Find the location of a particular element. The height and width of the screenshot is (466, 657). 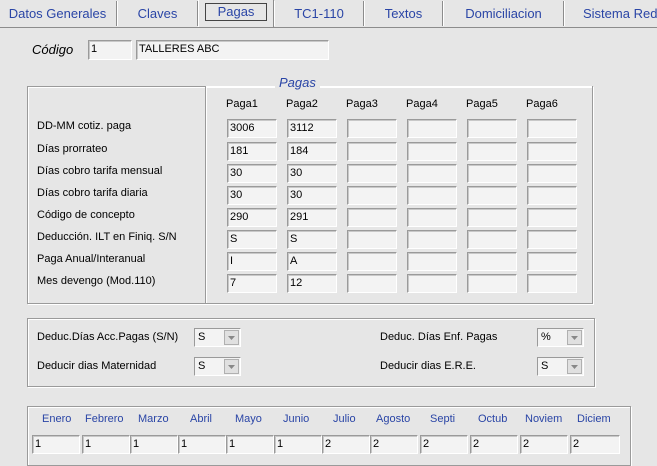

deduc-acc-label: Deduc.Días Acc.Pagas (S/N) is located at coordinates (108, 337).